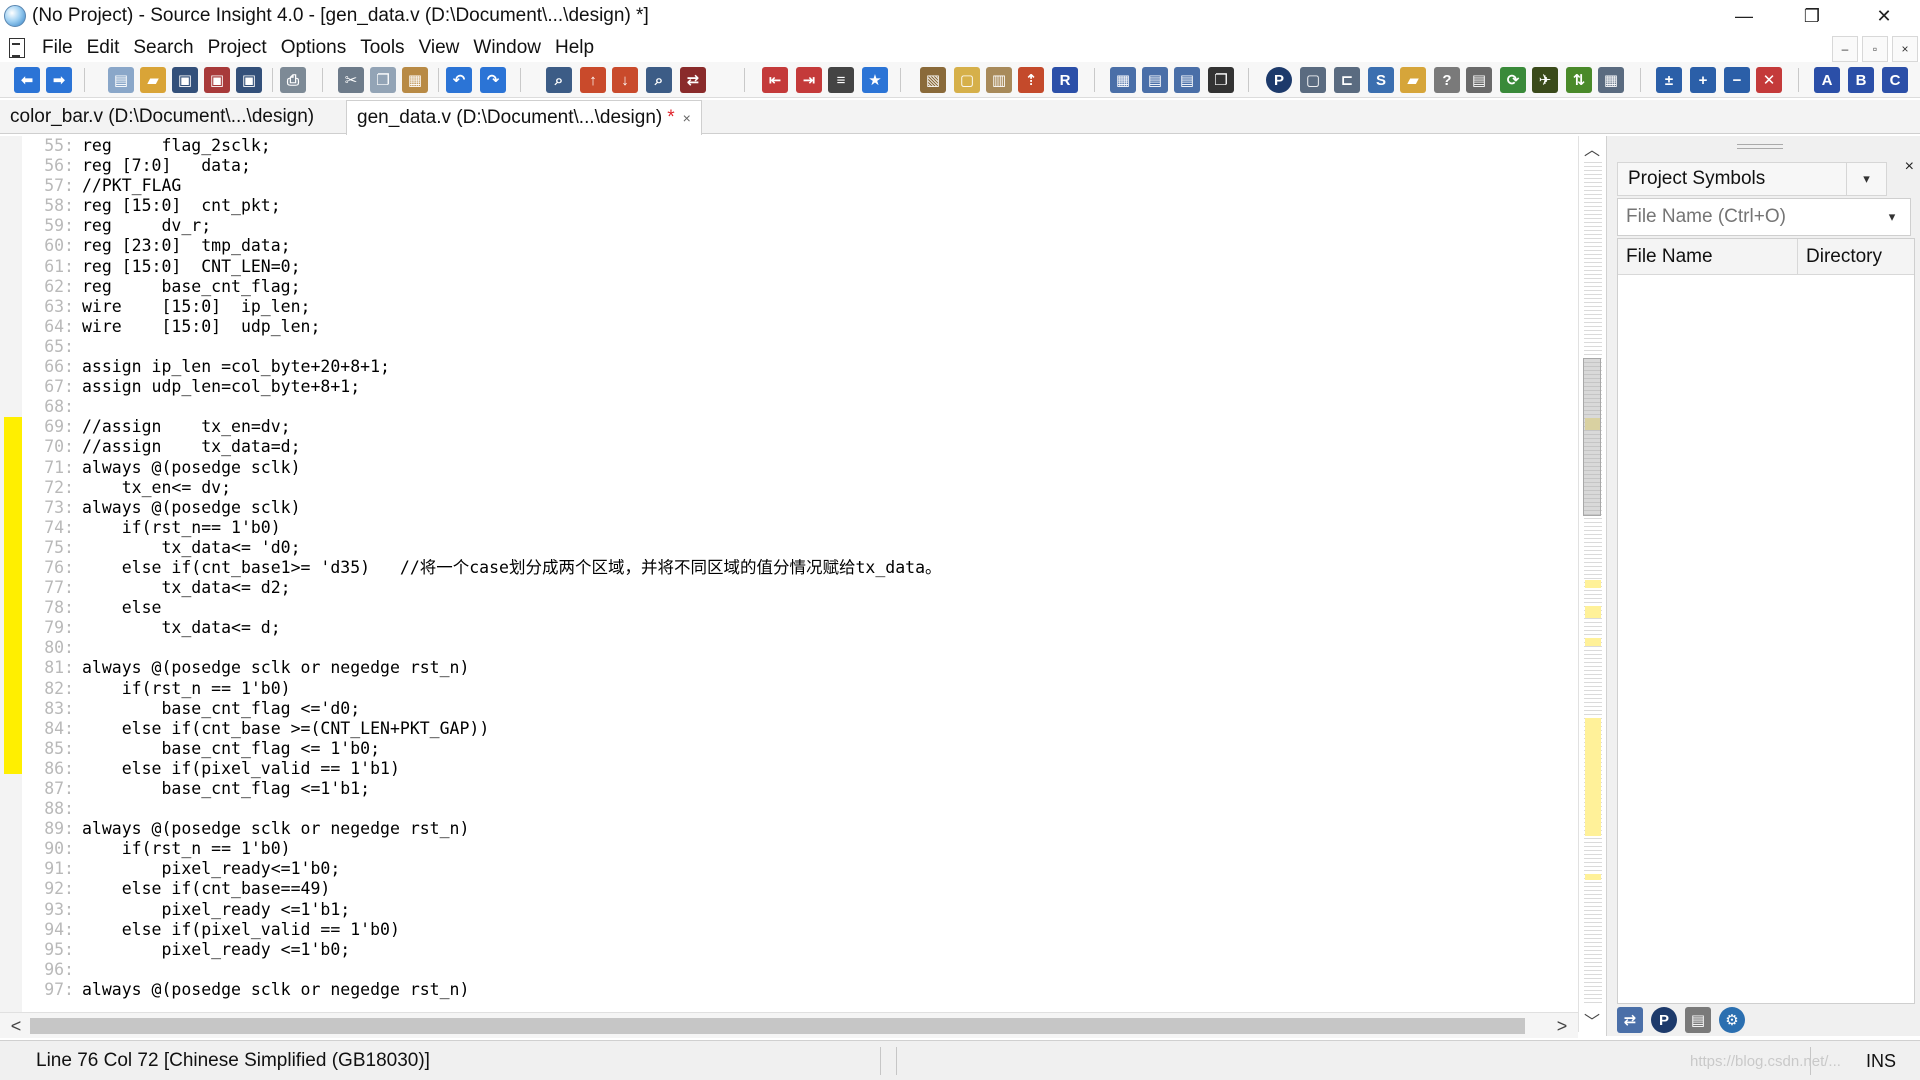 The height and width of the screenshot is (1080, 1920). What do you see at coordinates (593, 80) in the screenshot?
I see `jump-up-icon: ↑` at bounding box center [593, 80].